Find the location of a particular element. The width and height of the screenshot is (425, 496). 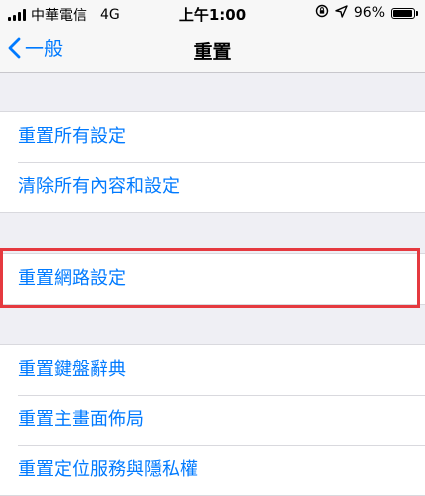

status-right: 96% is located at coordinates (366, 13).